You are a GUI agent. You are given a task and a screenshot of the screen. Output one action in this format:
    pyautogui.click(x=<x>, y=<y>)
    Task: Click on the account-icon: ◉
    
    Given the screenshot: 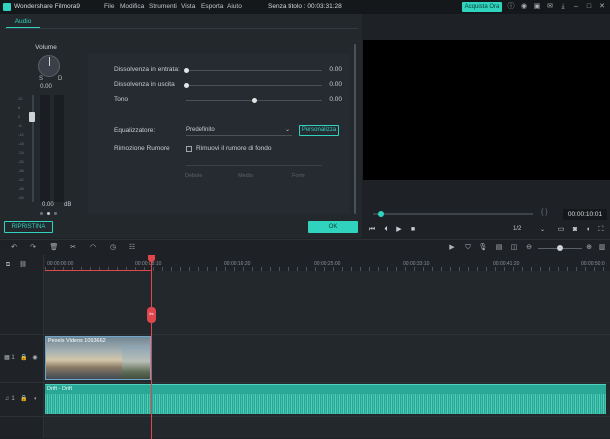 What is the action you would take?
    pyautogui.click(x=524, y=7)
    